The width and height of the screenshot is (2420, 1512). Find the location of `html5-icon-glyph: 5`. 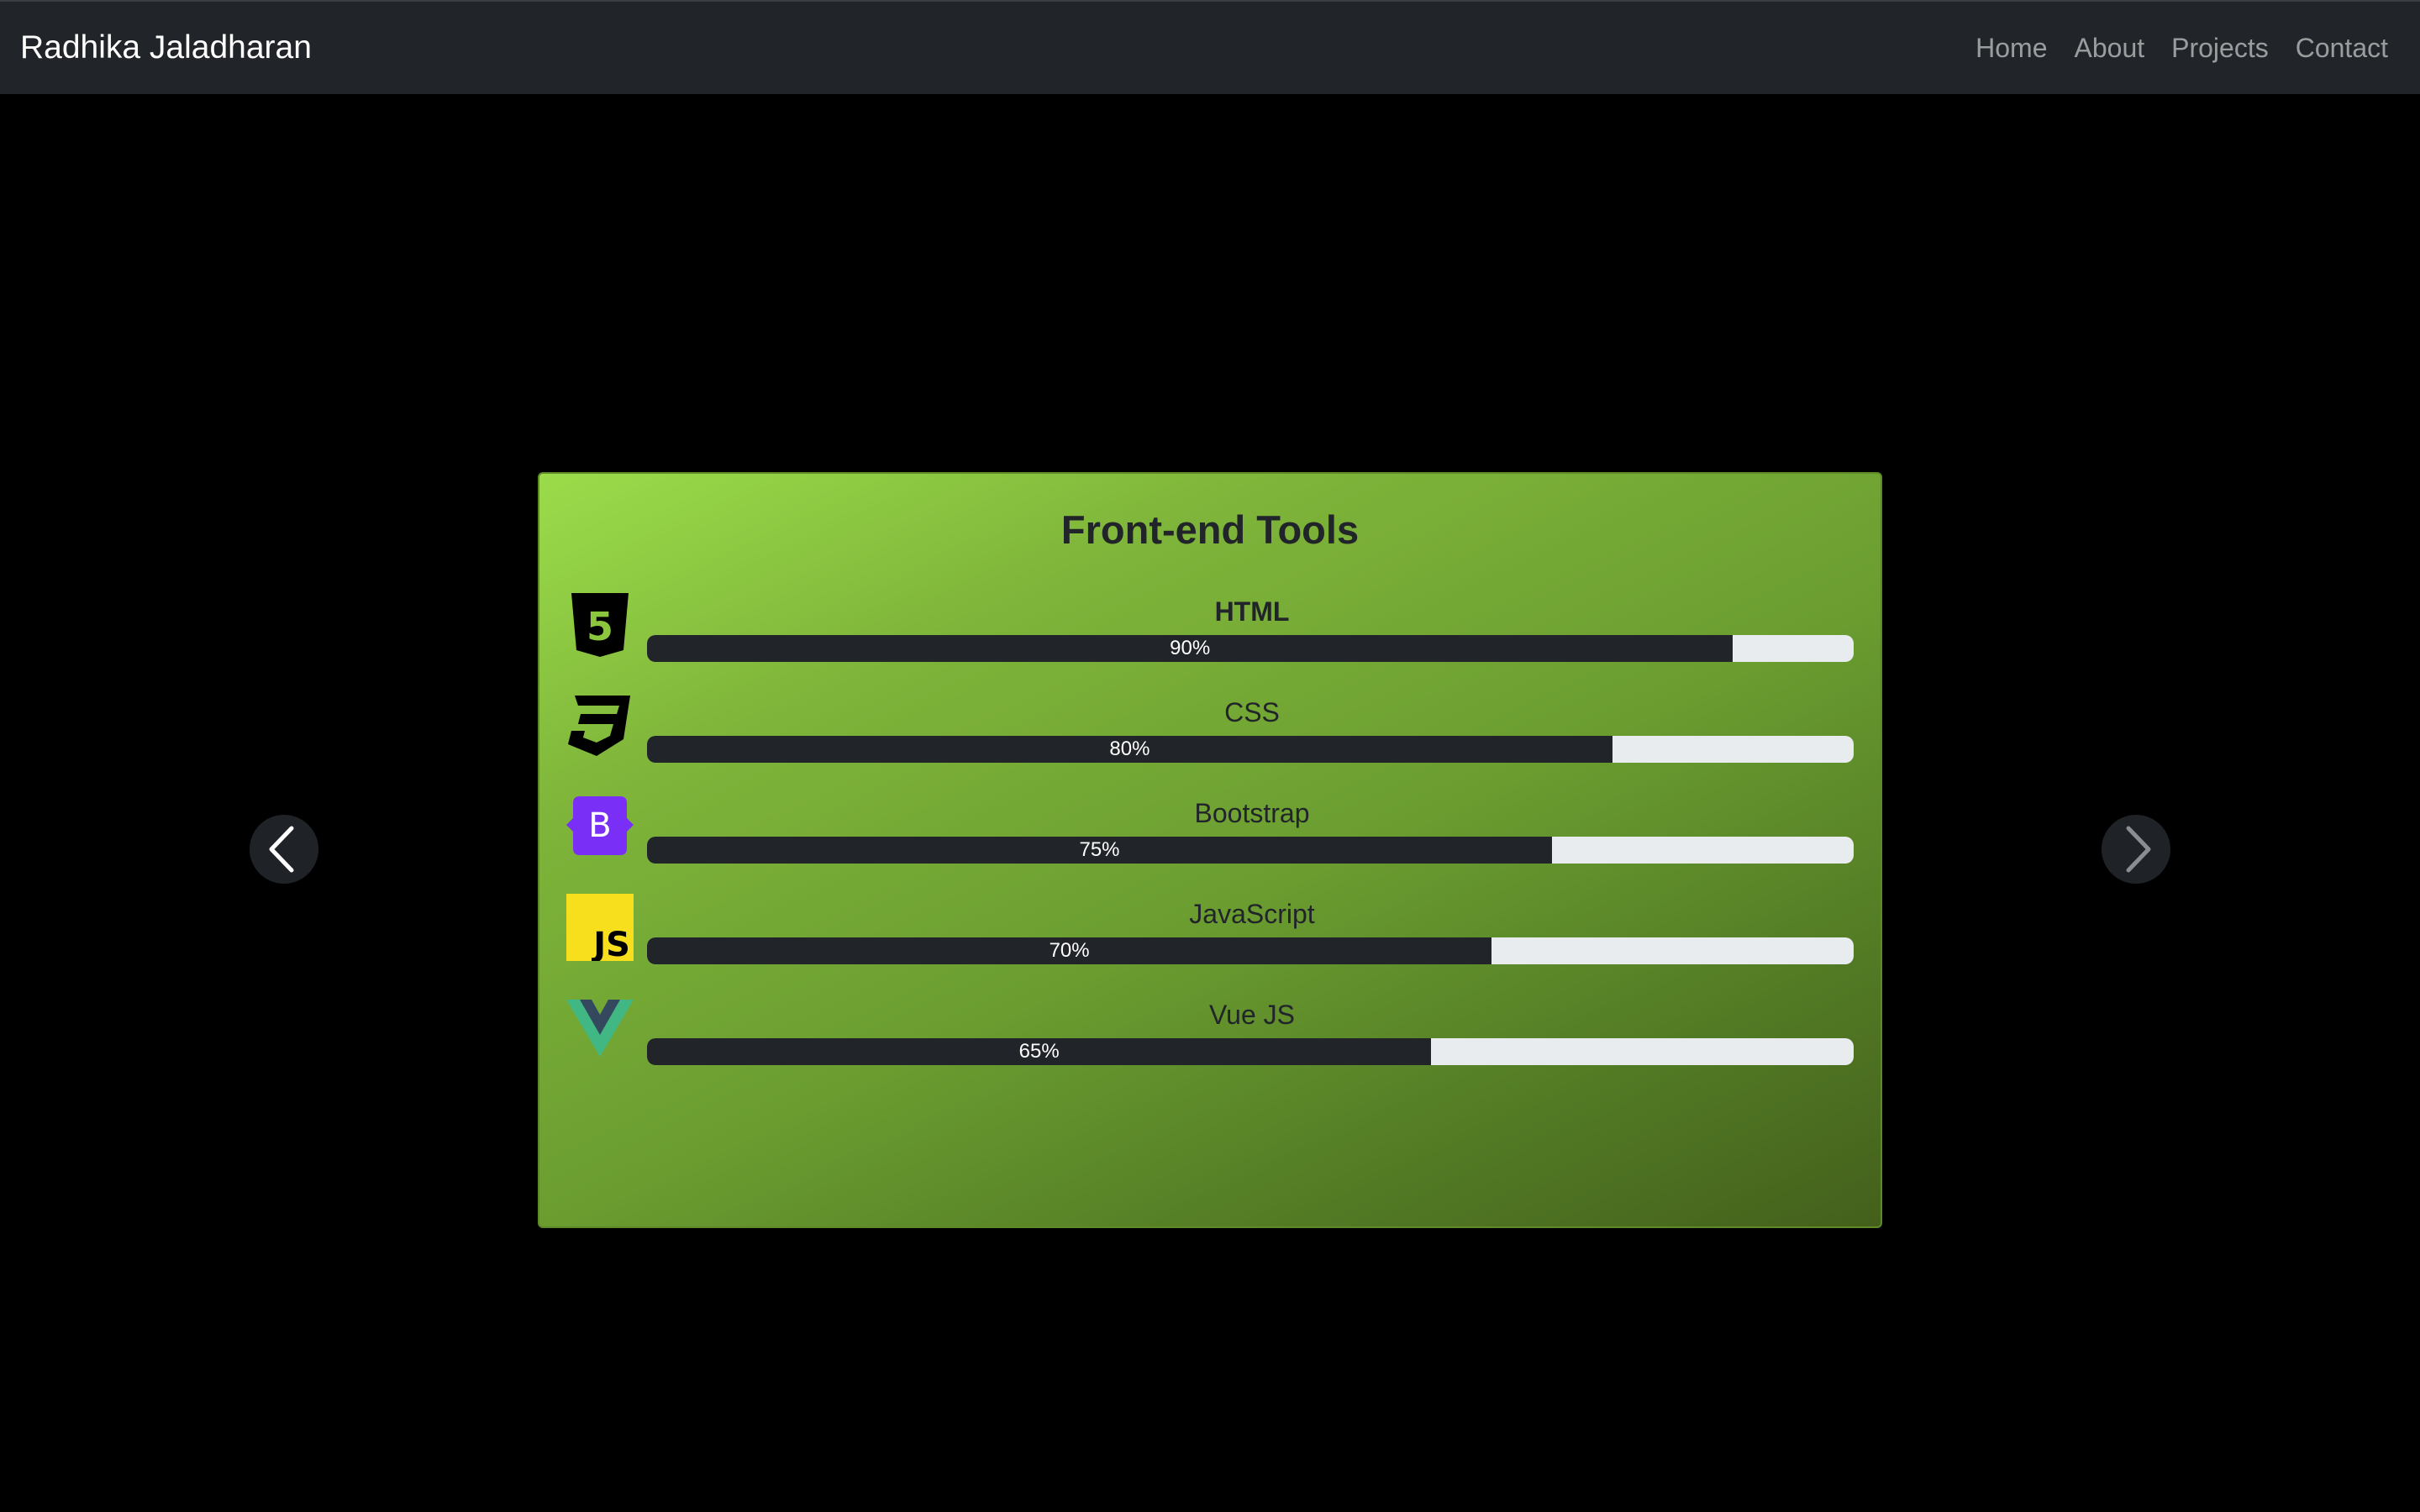

html5-icon-glyph: 5 is located at coordinates (600, 626).